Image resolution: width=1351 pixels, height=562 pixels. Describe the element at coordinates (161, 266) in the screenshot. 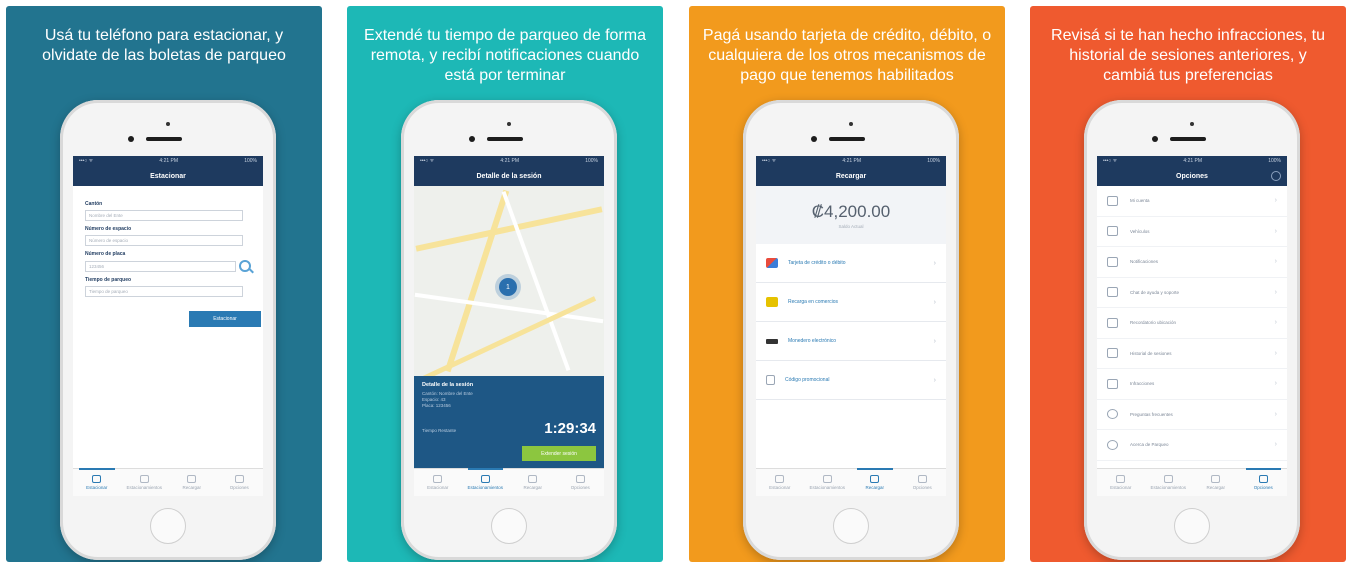

I see `plate-input: 123456` at that location.